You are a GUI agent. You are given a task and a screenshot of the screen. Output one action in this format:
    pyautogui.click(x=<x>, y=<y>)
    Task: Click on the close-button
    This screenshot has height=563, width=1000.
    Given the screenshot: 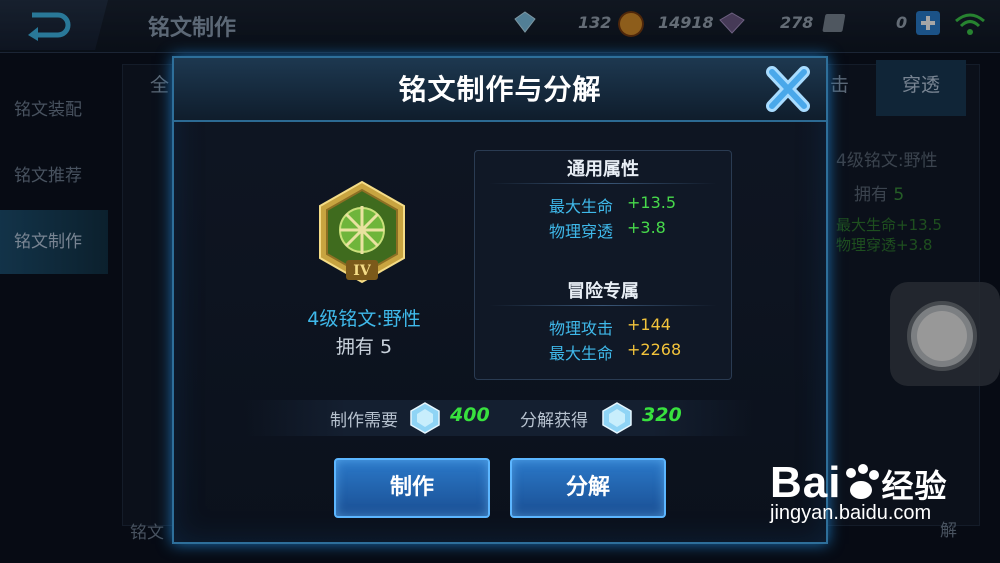 What is the action you would take?
    pyautogui.click(x=788, y=89)
    